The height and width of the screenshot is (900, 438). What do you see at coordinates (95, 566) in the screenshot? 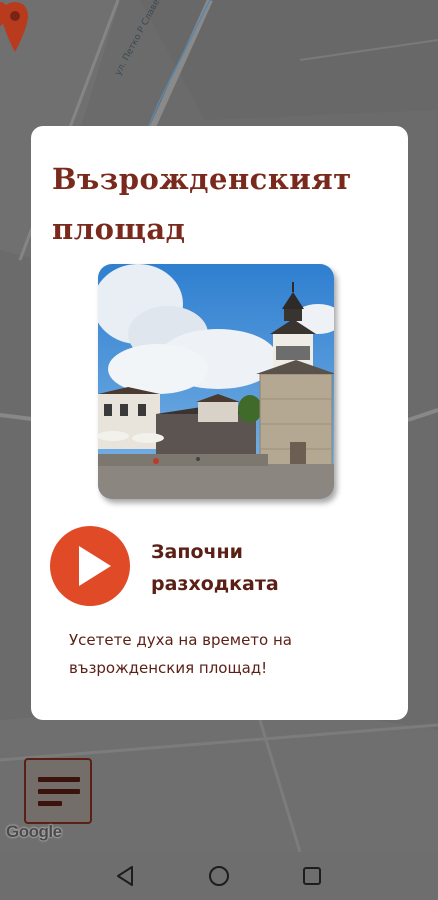
I see `play-icon` at bounding box center [95, 566].